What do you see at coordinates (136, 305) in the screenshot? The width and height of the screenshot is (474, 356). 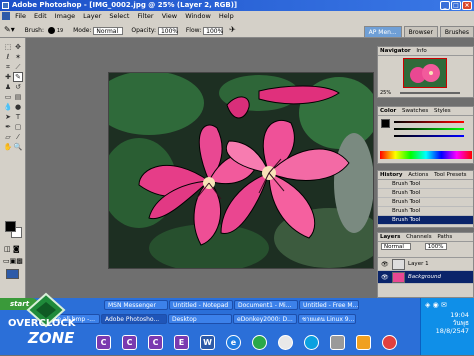 I see `task-msn-messenger: MSN Messenger` at bounding box center [136, 305].